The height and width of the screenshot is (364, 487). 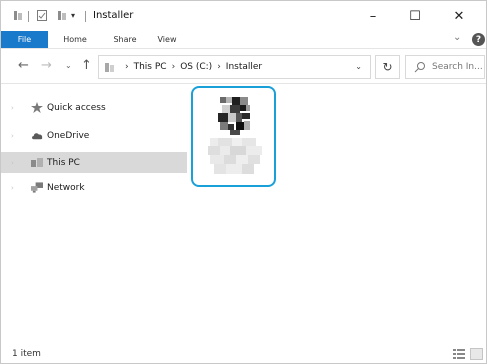 I want to click on tab-view: View, so click(x=167, y=39).